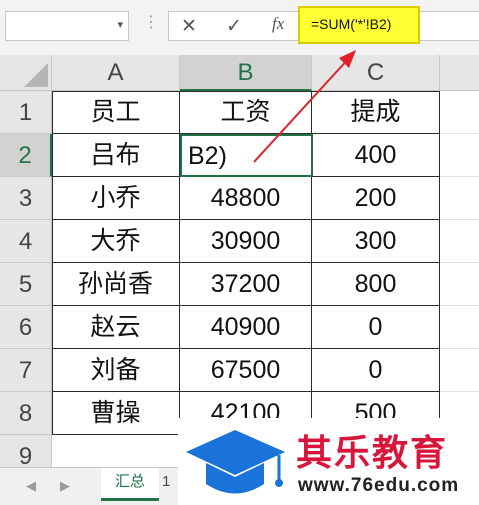  I want to click on red-arrow-line, so click(302, 109).